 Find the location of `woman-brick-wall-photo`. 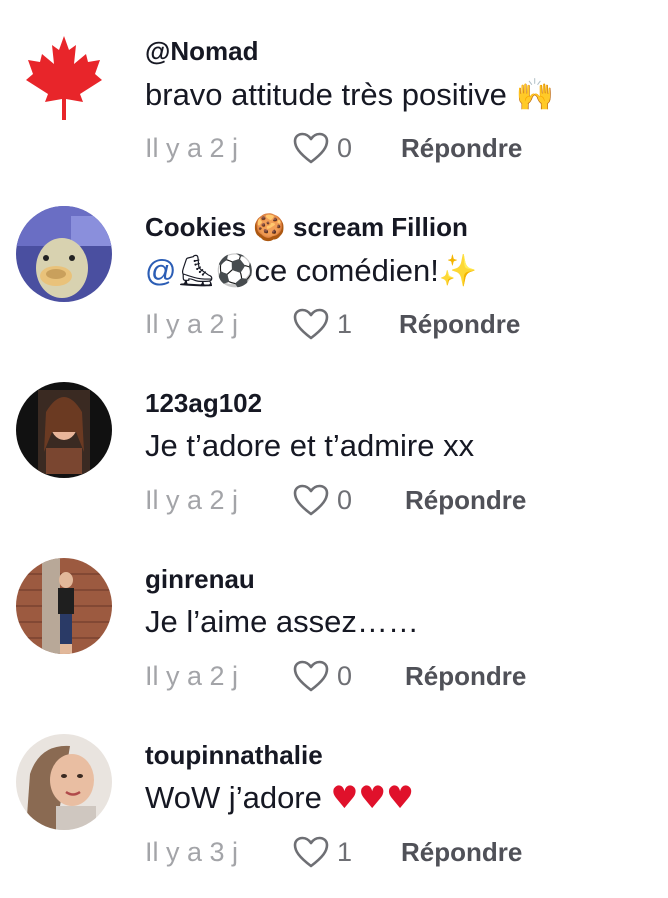

woman-brick-wall-photo is located at coordinates (64, 606).